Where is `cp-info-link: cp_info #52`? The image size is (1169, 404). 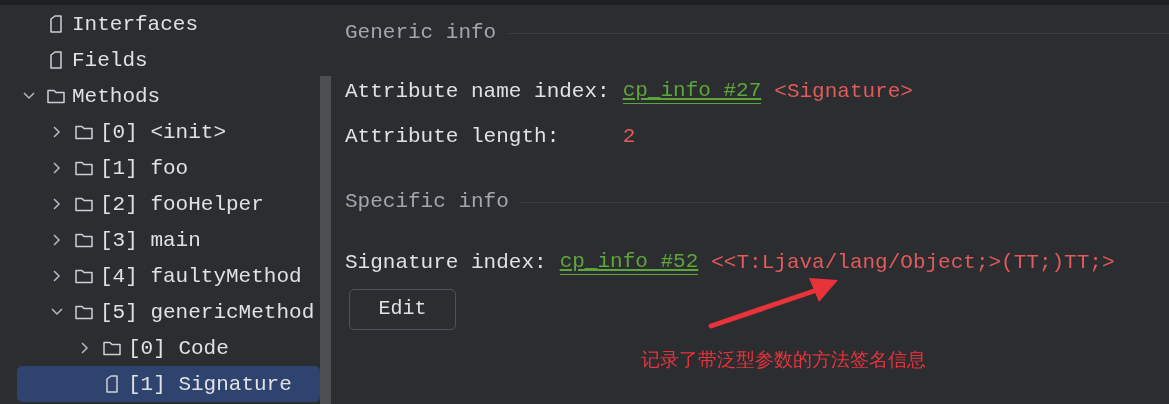
cp-info-link: cp_info #52 is located at coordinates (629, 263).